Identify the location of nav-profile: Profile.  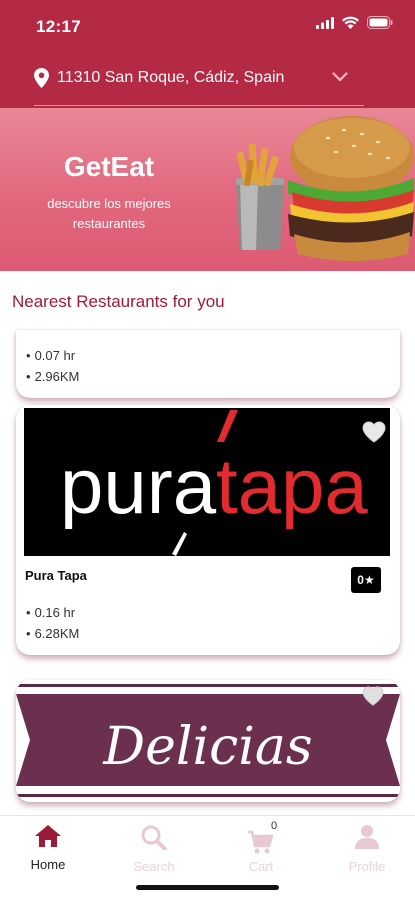
(367, 849).